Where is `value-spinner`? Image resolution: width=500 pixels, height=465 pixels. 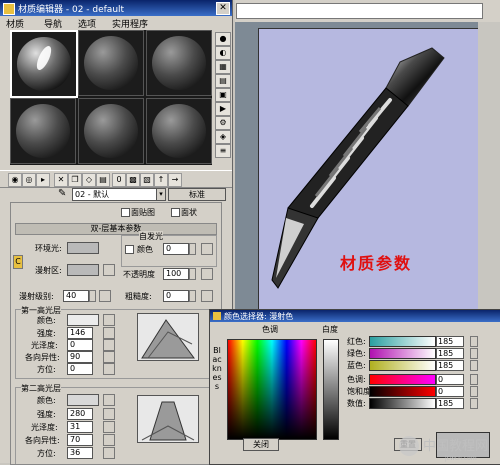
value-spinner is located at coordinates (474, 403).